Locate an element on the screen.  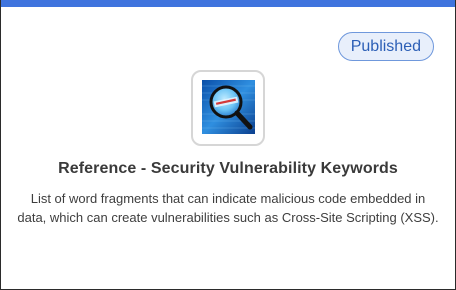
card-thumbnail is located at coordinates (228, 108).